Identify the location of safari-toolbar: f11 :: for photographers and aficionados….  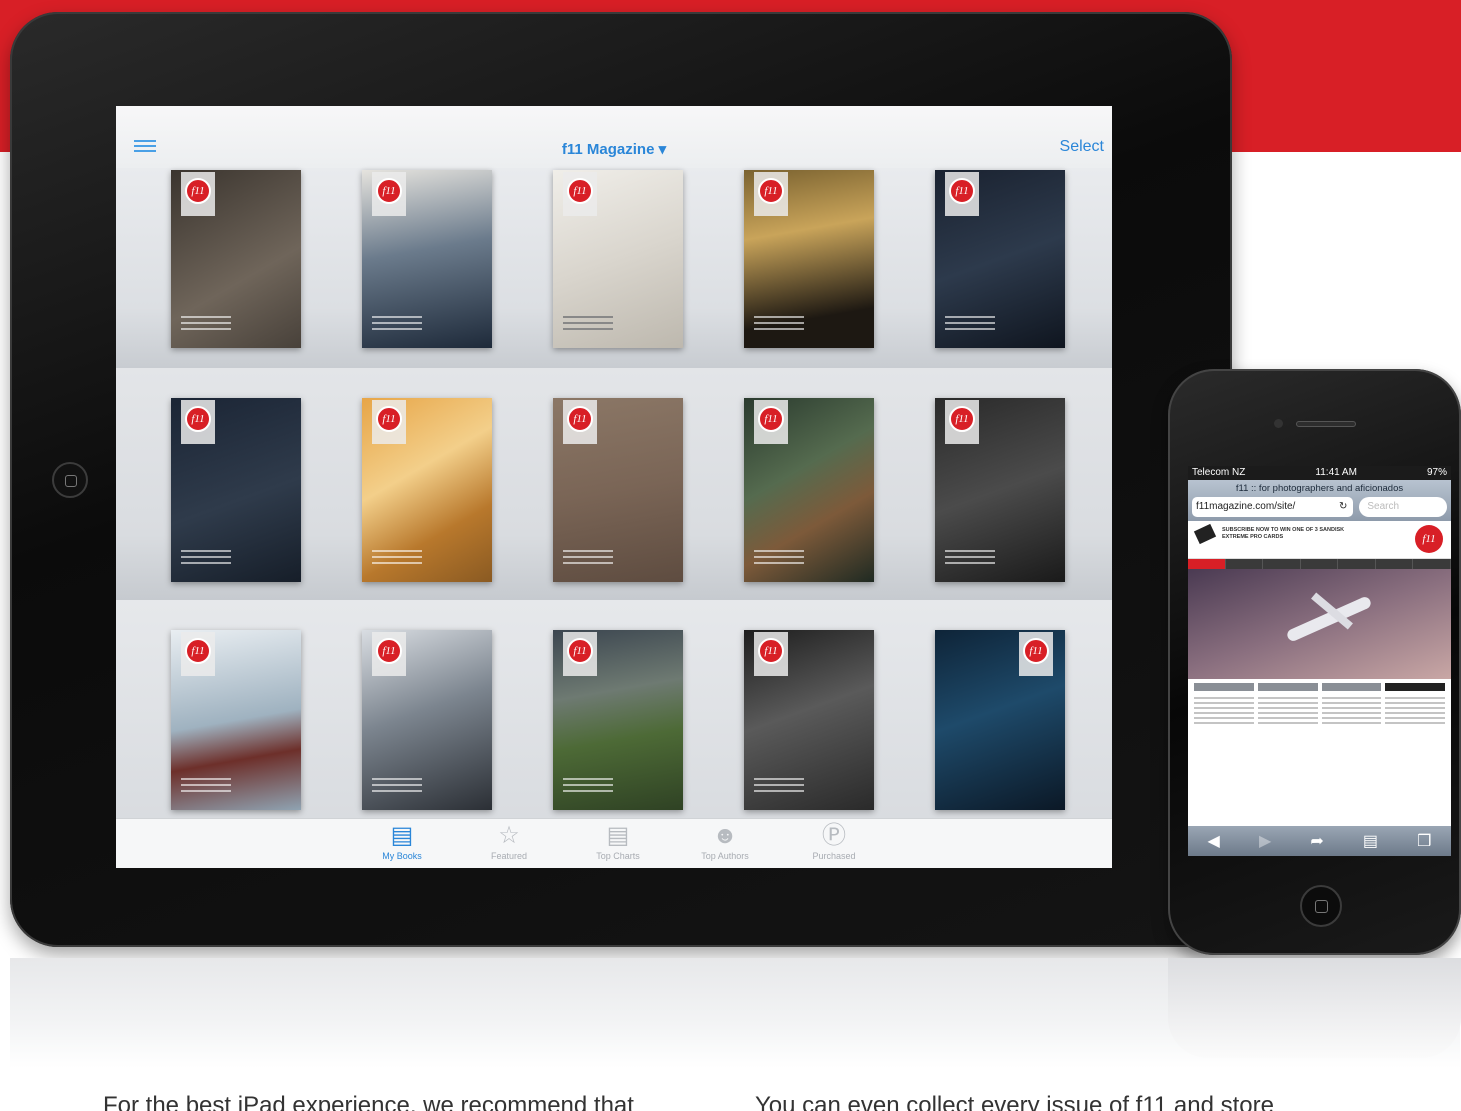
(1319, 500).